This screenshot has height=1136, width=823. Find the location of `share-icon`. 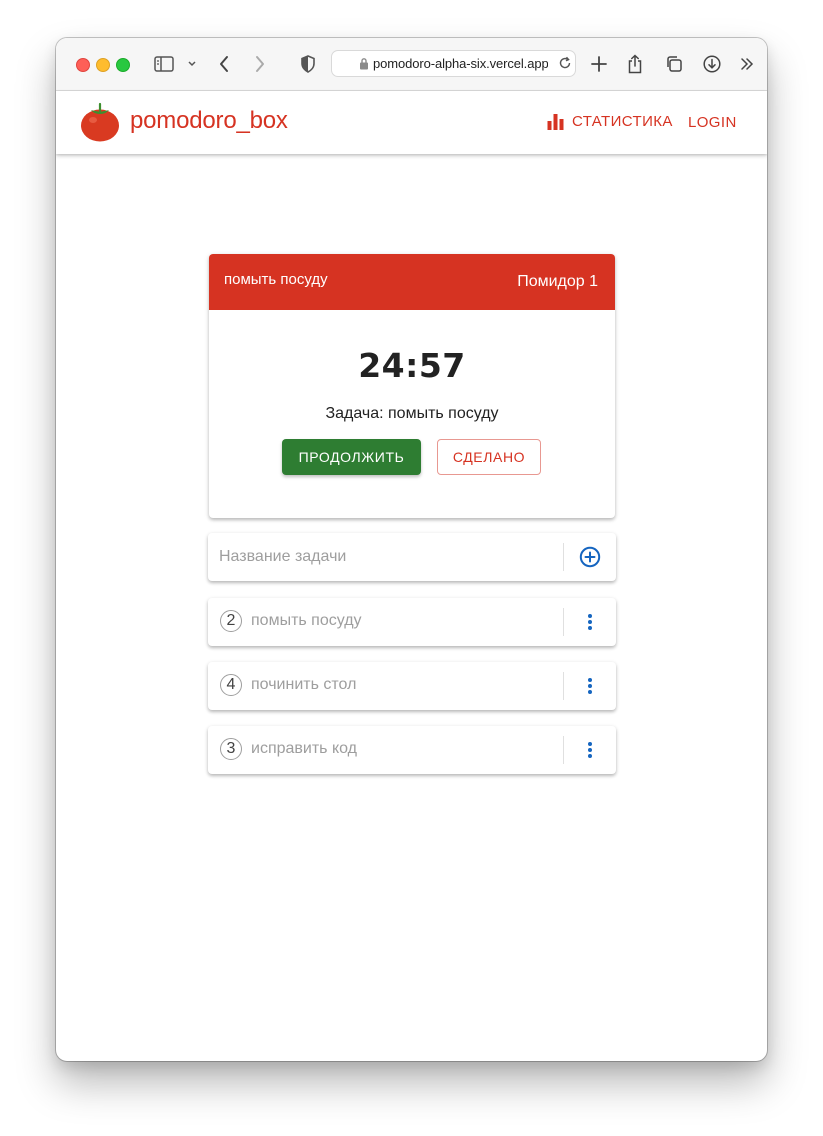

share-icon is located at coordinates (635, 64).